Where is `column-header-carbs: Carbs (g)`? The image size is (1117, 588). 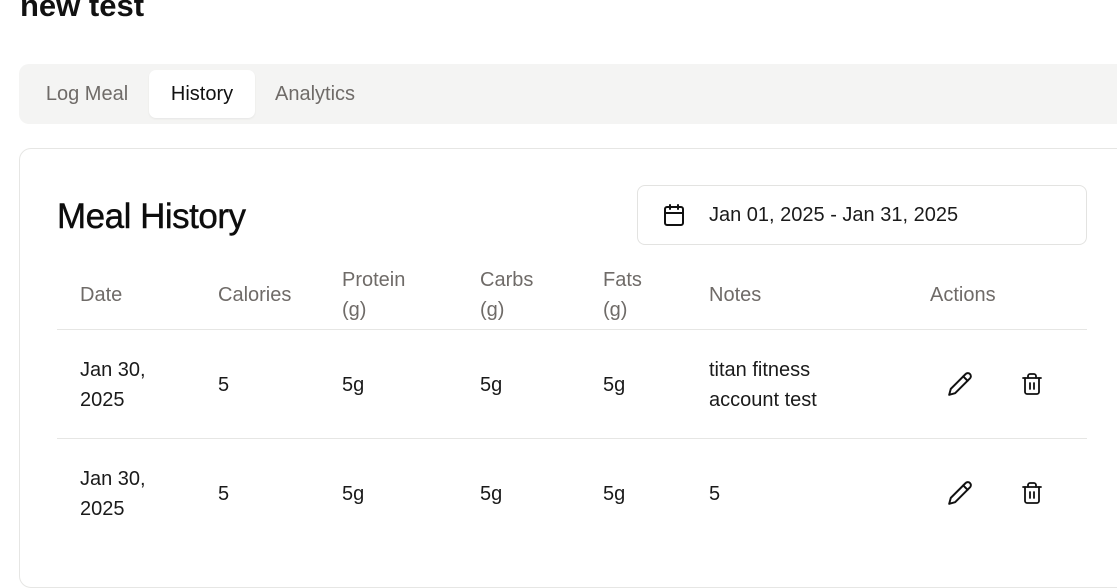
column-header-carbs: Carbs (g) is located at coordinates (506, 295).